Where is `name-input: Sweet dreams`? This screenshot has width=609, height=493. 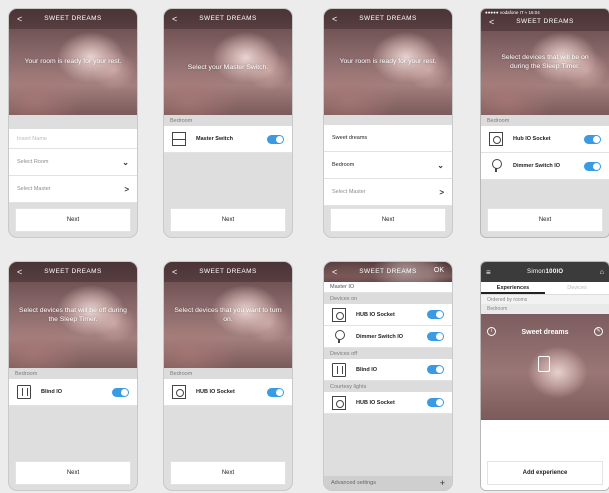
name-input: Sweet dreams is located at coordinates (388, 138).